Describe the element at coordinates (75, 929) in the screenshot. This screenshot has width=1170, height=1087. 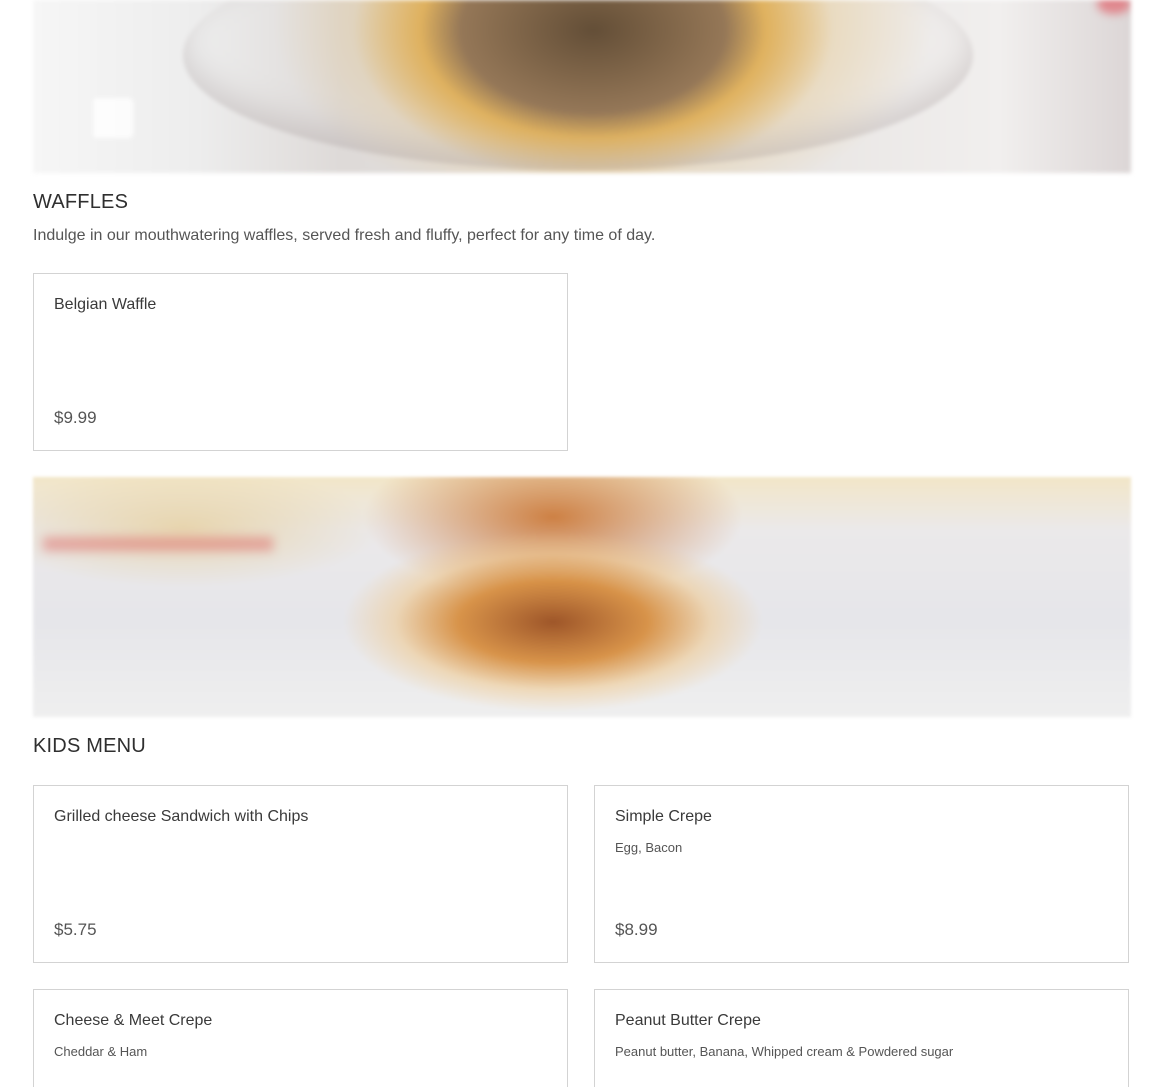
I see `menu-item-price: $5.75` at that location.